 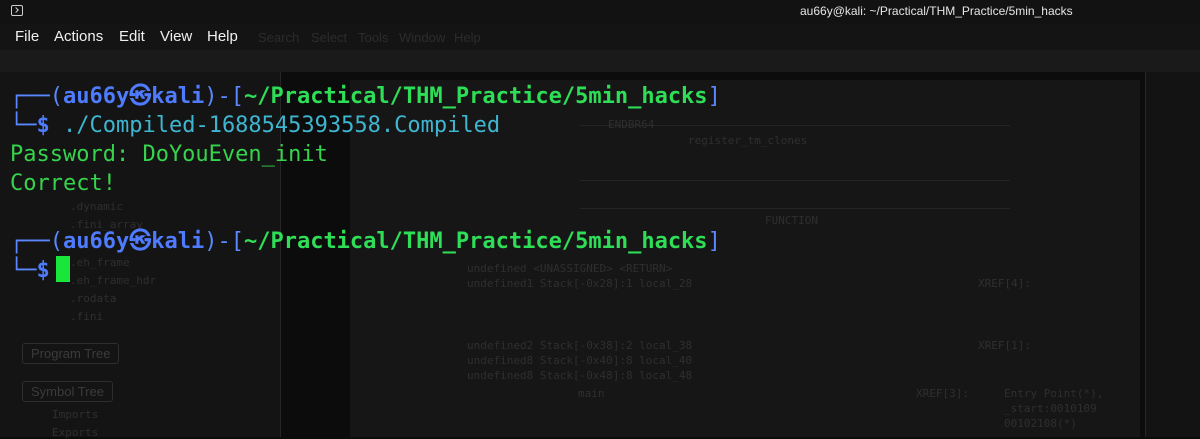 I want to click on bg-listing-line: 00102108(*), so click(x=1040, y=423).